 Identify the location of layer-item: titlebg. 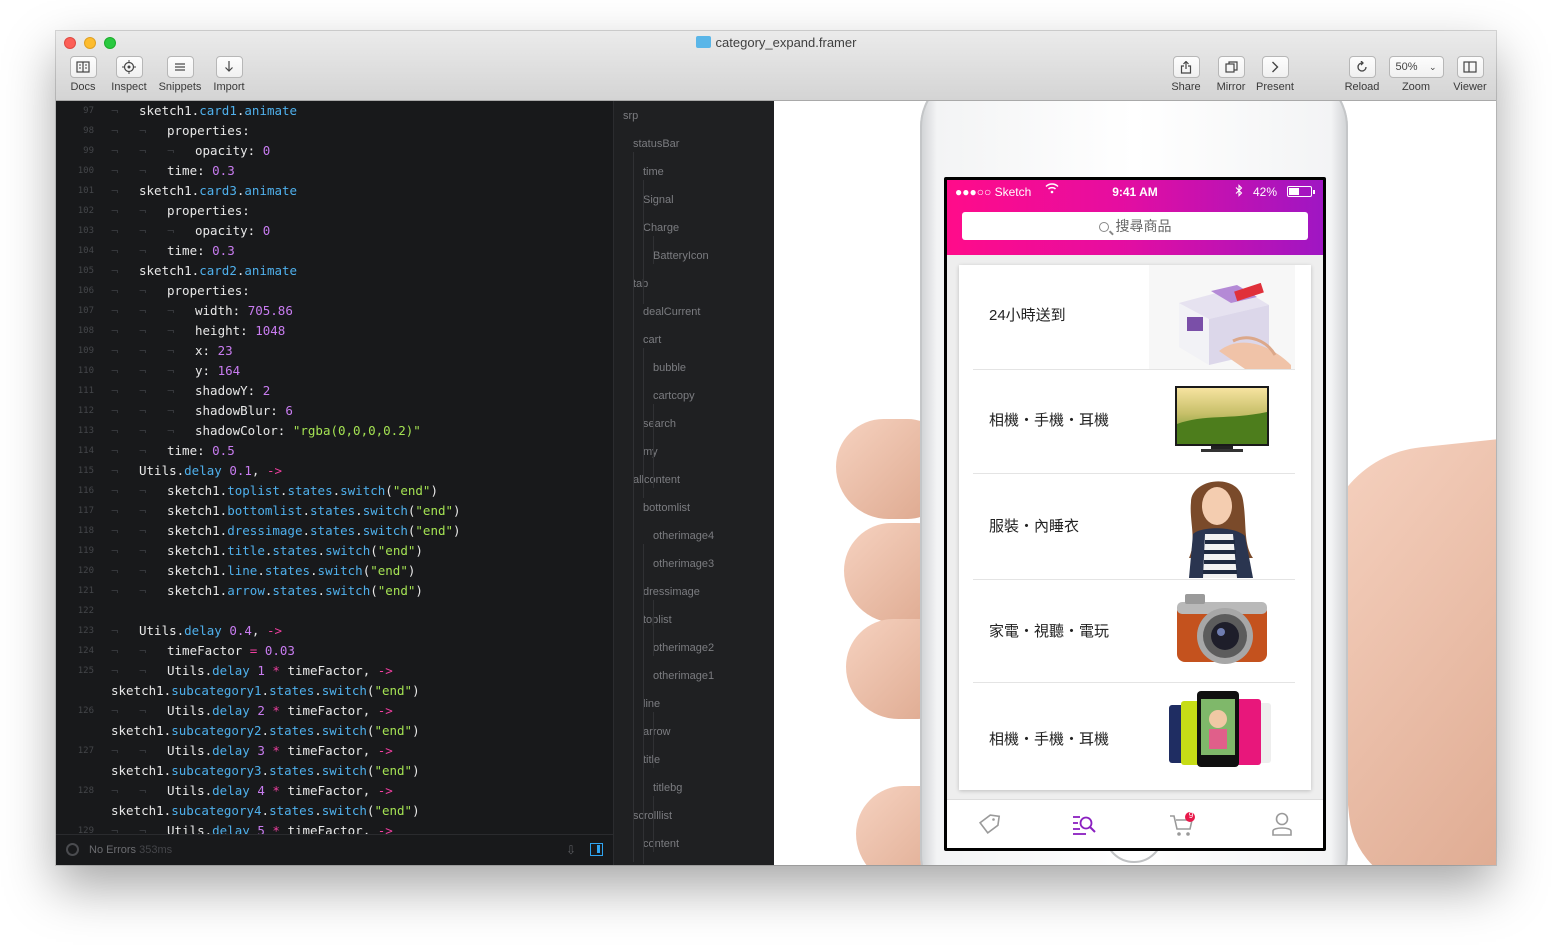
(667, 788).